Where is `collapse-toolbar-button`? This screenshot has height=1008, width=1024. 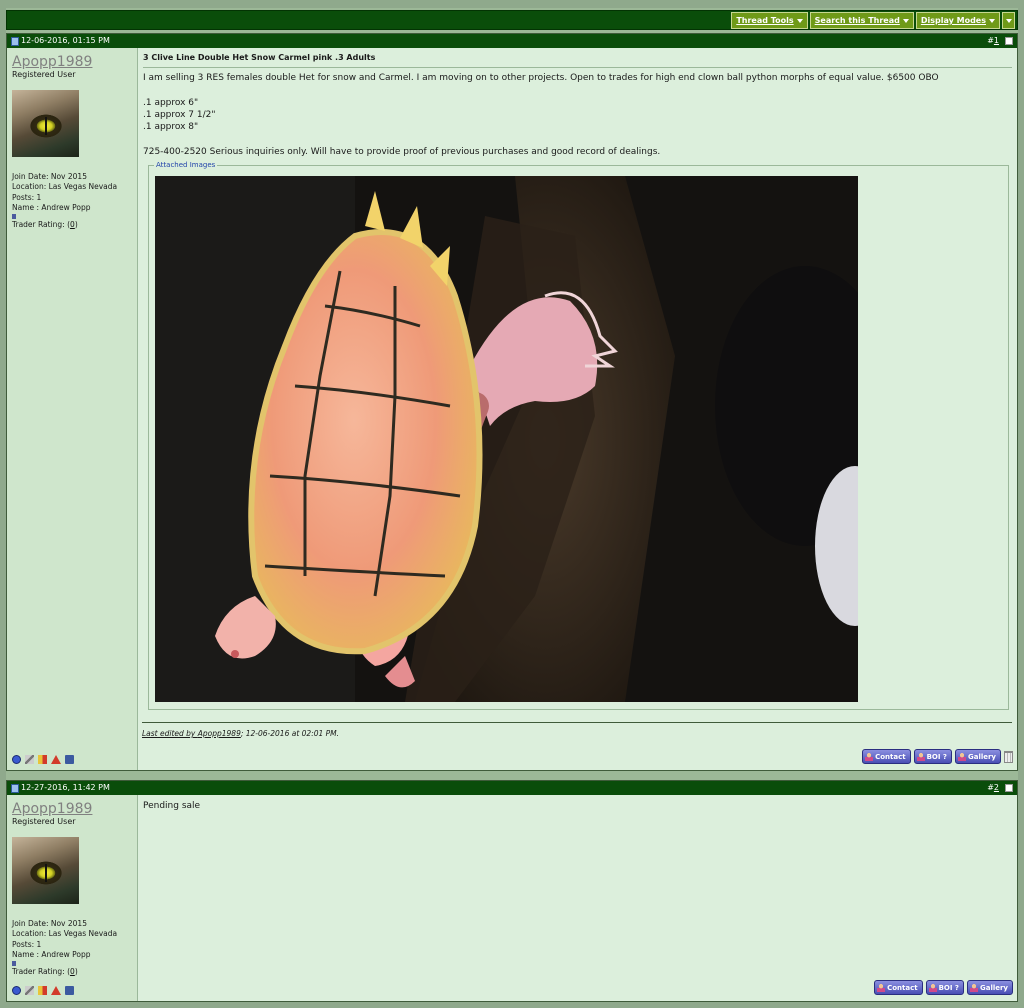 collapse-toolbar-button is located at coordinates (1008, 20).